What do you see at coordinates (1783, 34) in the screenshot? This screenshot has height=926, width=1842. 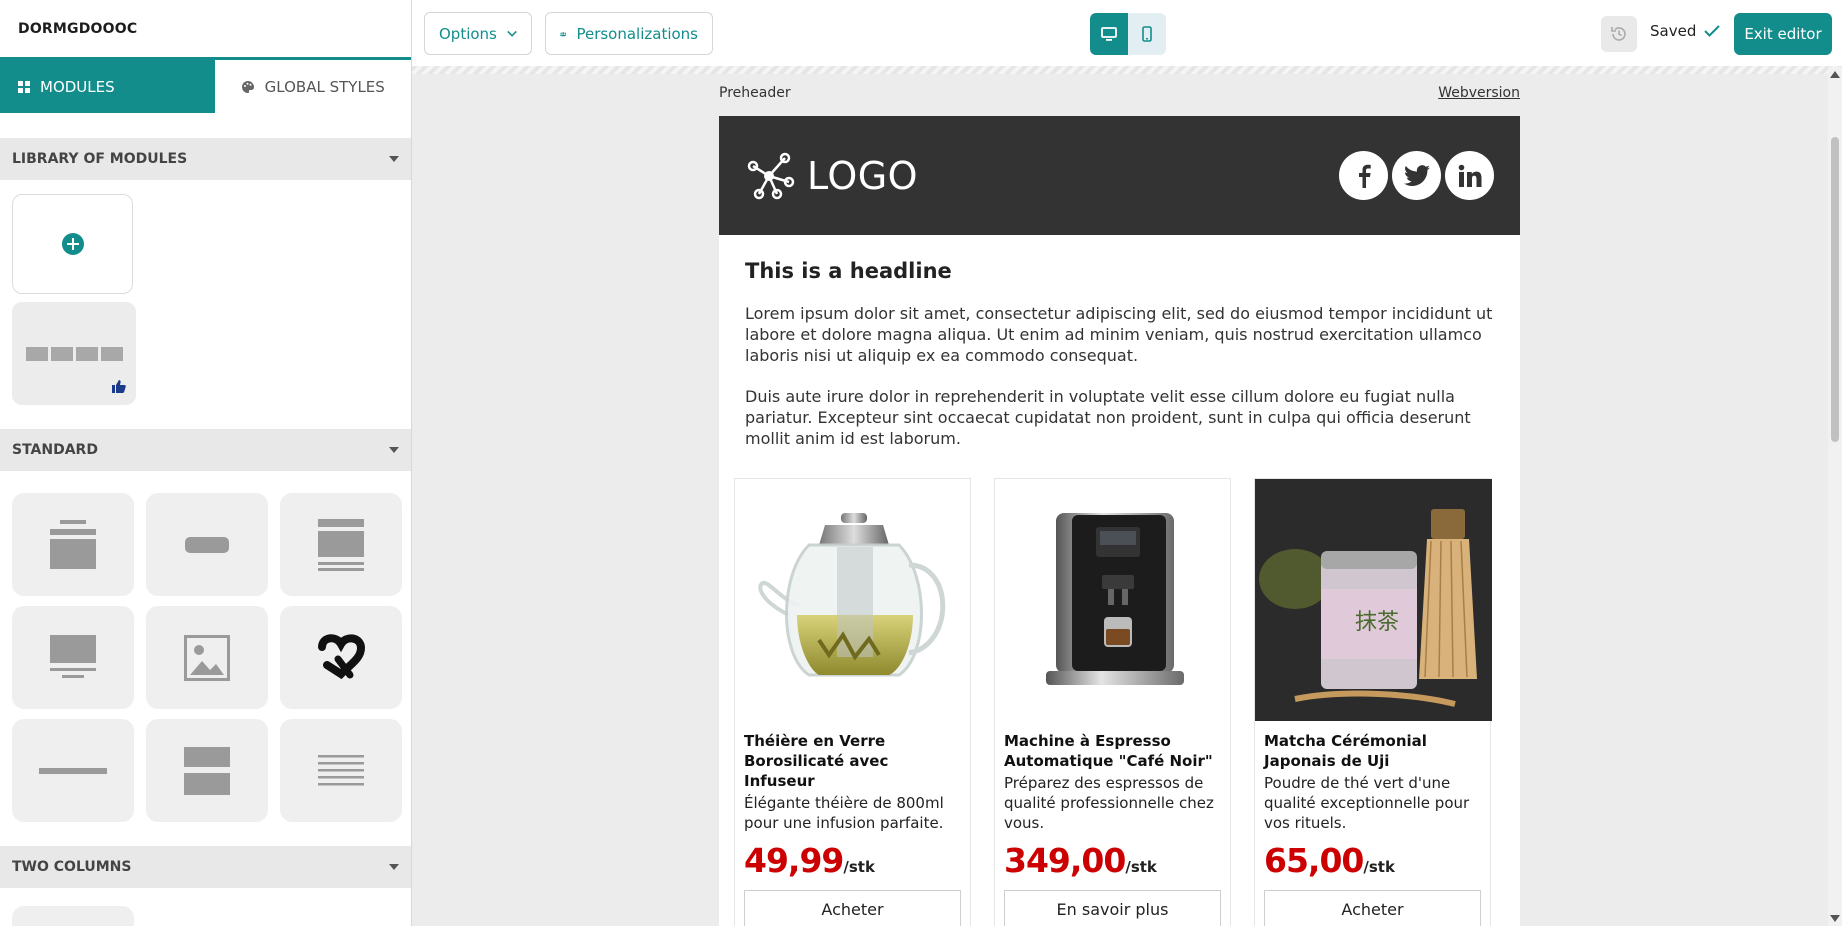 I see `exit-editor-button: Exit editor` at bounding box center [1783, 34].